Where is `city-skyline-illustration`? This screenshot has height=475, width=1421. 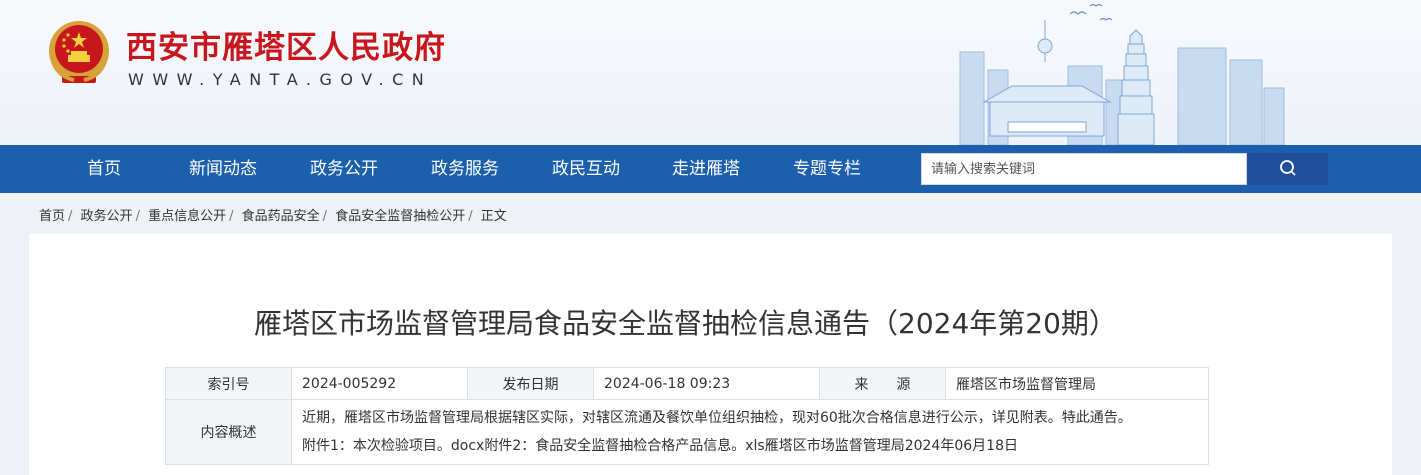
city-skyline-illustration is located at coordinates (1122, 74).